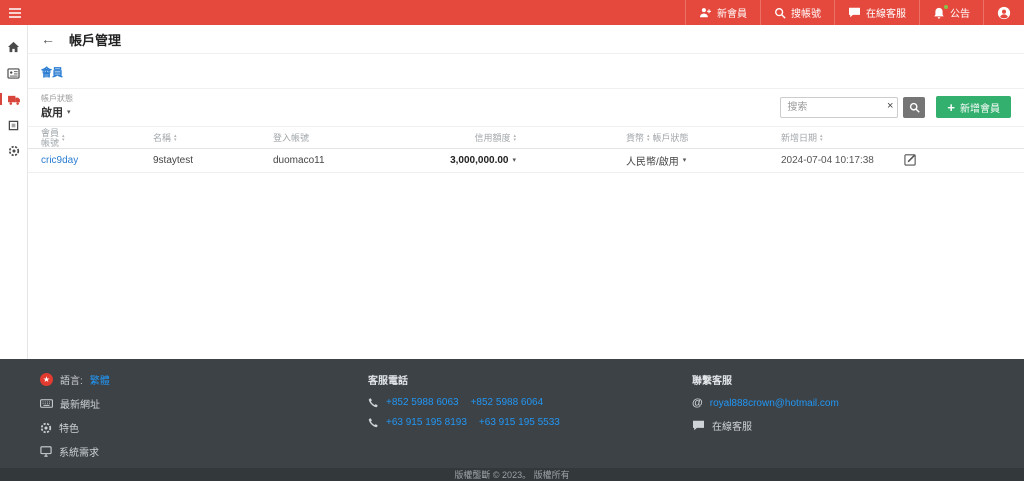 This screenshot has height=482, width=1024. I want to click on phone-row: +852 5988 6063 +852 5988 6064, so click(530, 402).